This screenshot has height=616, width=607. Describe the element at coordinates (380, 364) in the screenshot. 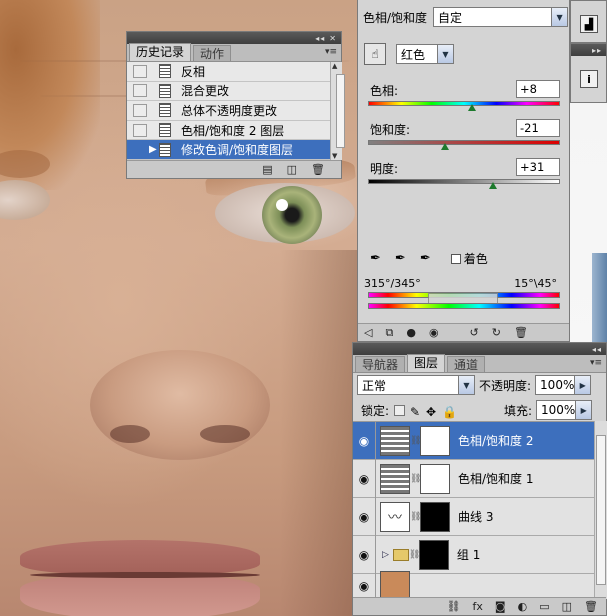

I see `tab-navigator: 导航器` at that location.